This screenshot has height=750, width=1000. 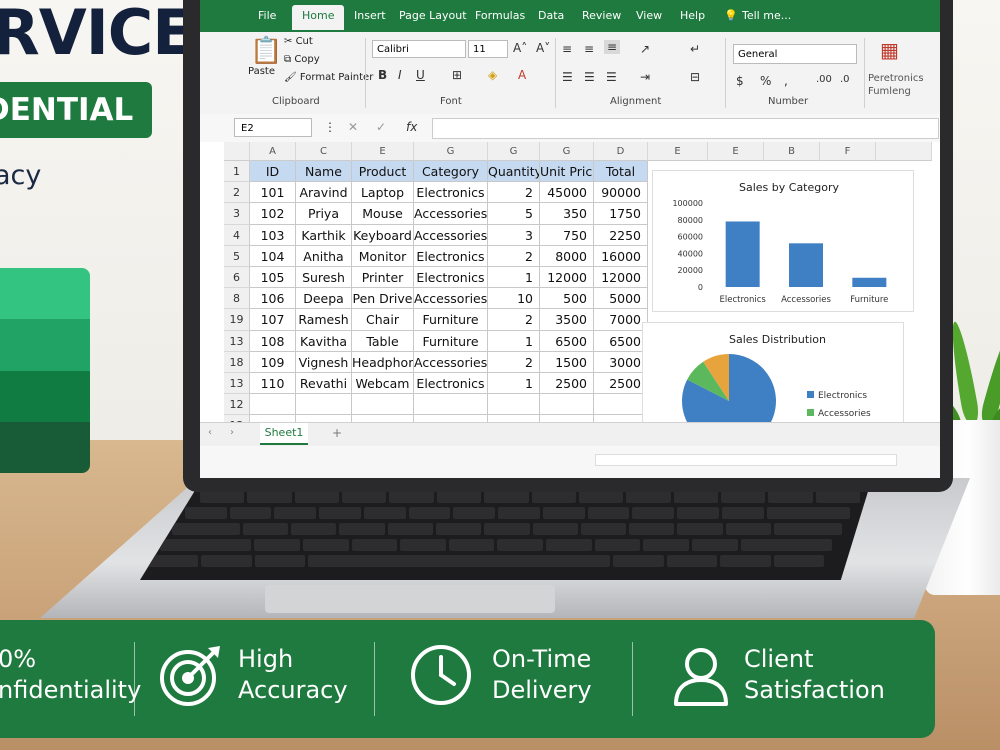 I want to click on align-center-icon: ☰, so click(x=589, y=77).